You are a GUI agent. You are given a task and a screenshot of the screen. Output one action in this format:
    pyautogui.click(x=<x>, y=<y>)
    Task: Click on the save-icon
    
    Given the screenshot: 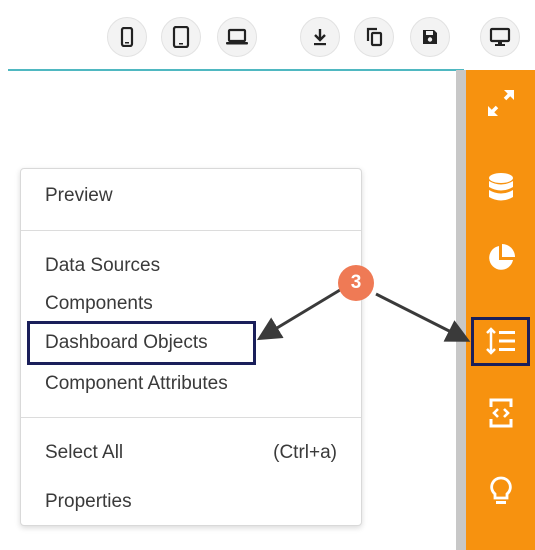 What is the action you would take?
    pyautogui.click(x=430, y=37)
    